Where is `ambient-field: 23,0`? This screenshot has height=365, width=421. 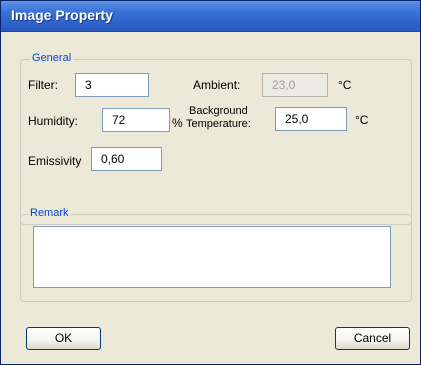 ambient-field: 23,0 is located at coordinates (295, 85).